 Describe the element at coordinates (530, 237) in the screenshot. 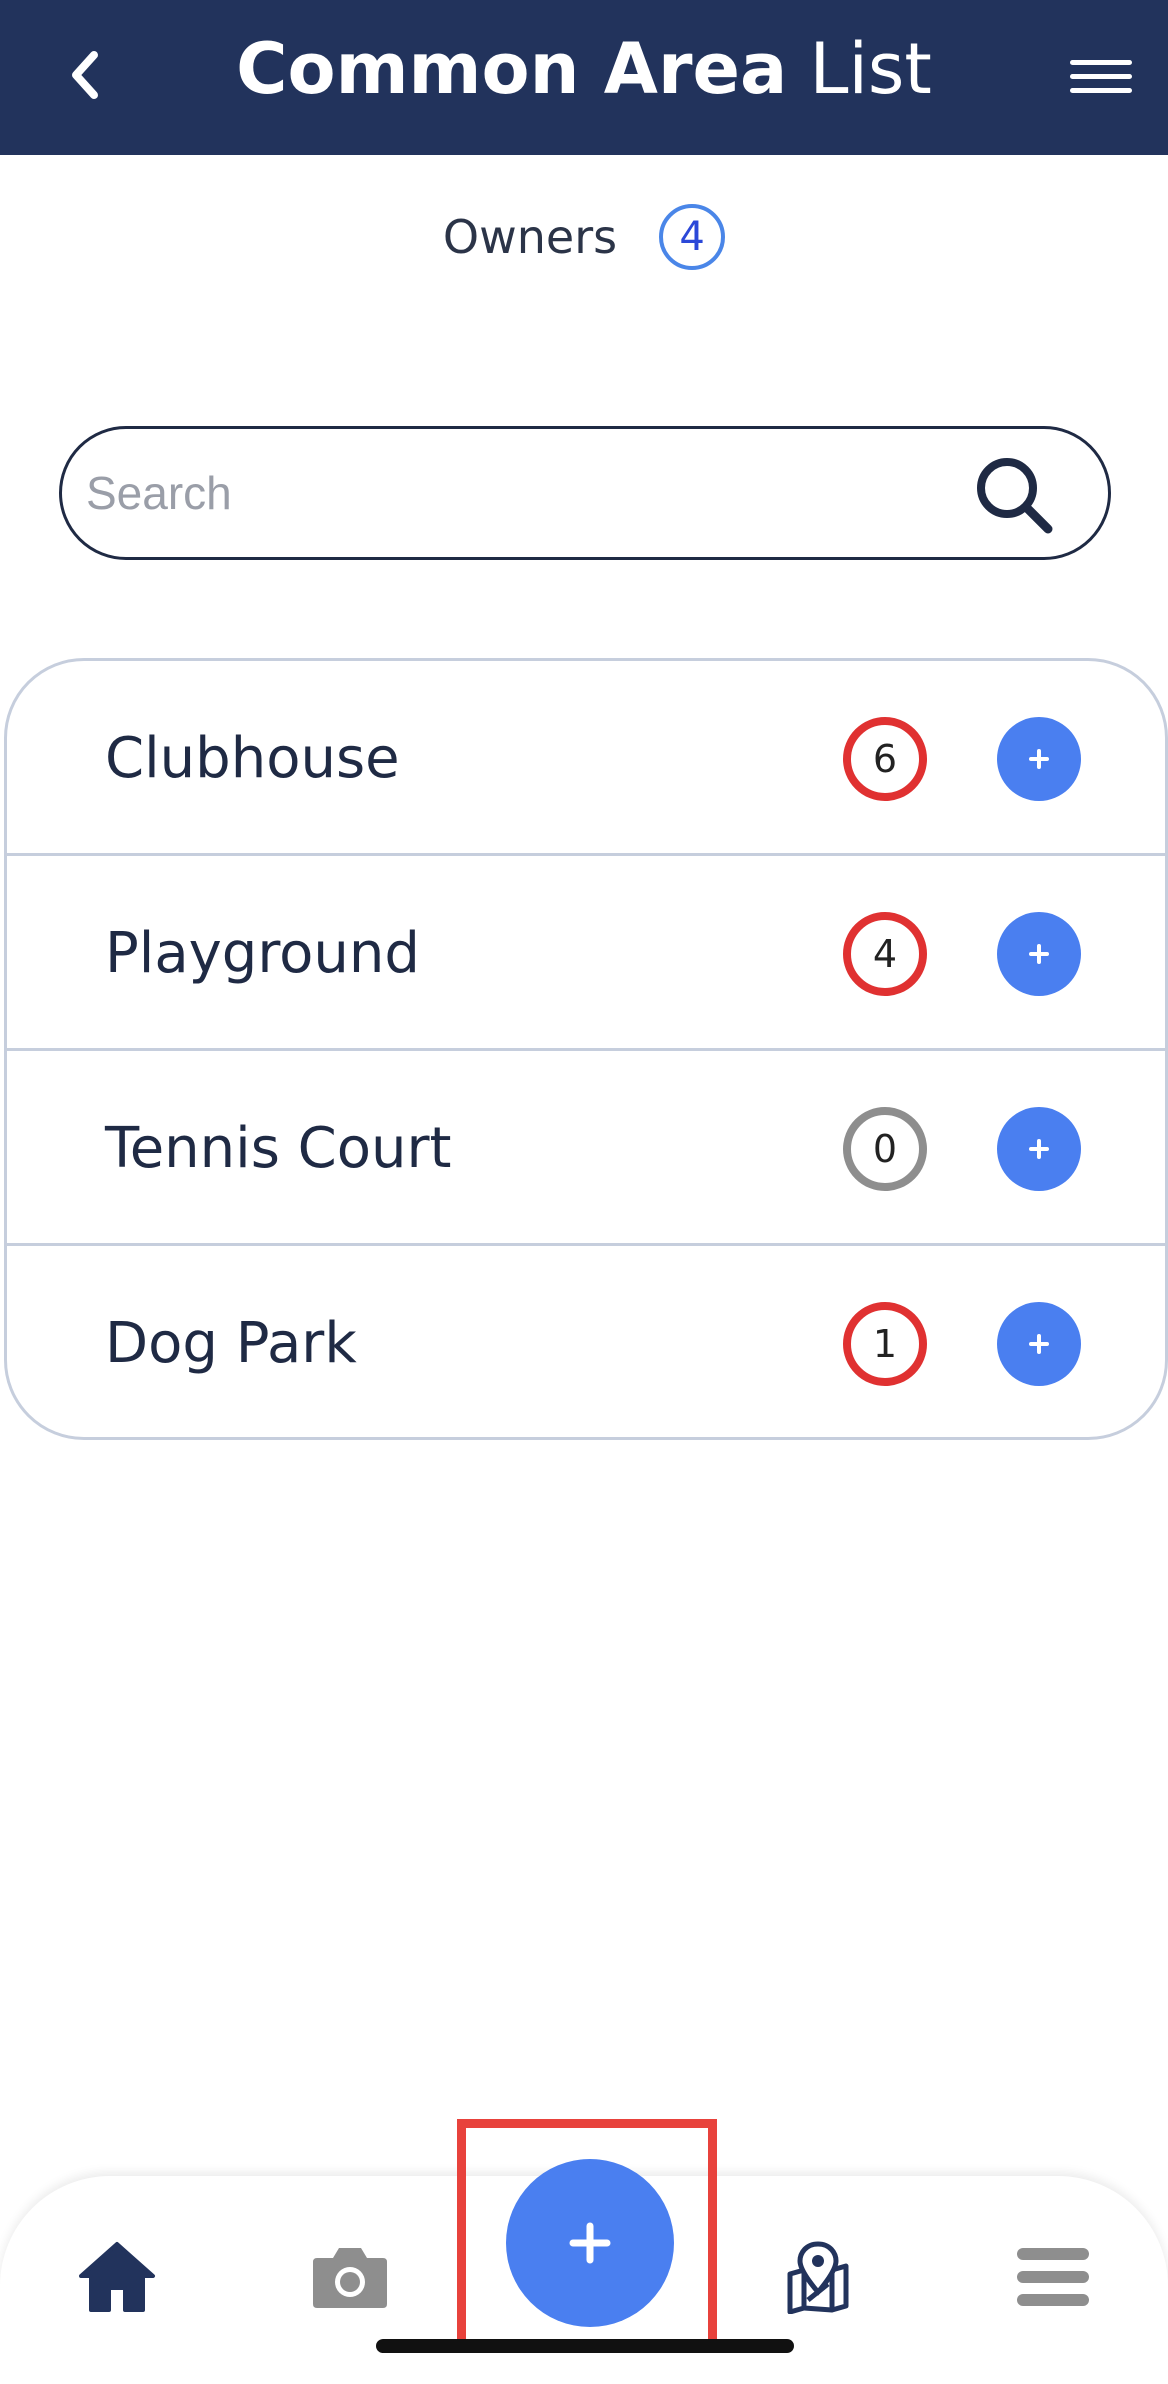

I see `owners-label: Owners` at that location.